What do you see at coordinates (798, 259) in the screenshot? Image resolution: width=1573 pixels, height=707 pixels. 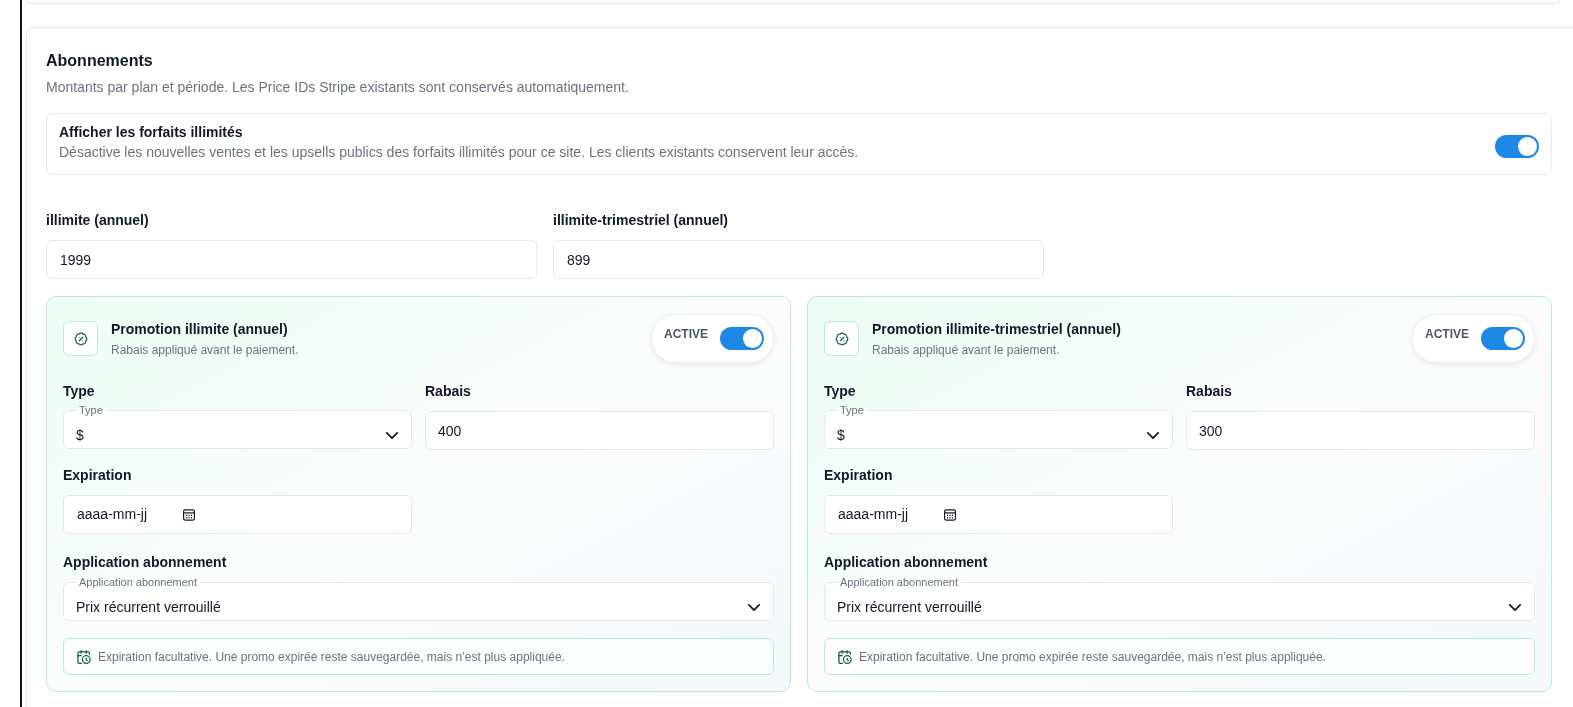 I see `price-input: 899` at bounding box center [798, 259].